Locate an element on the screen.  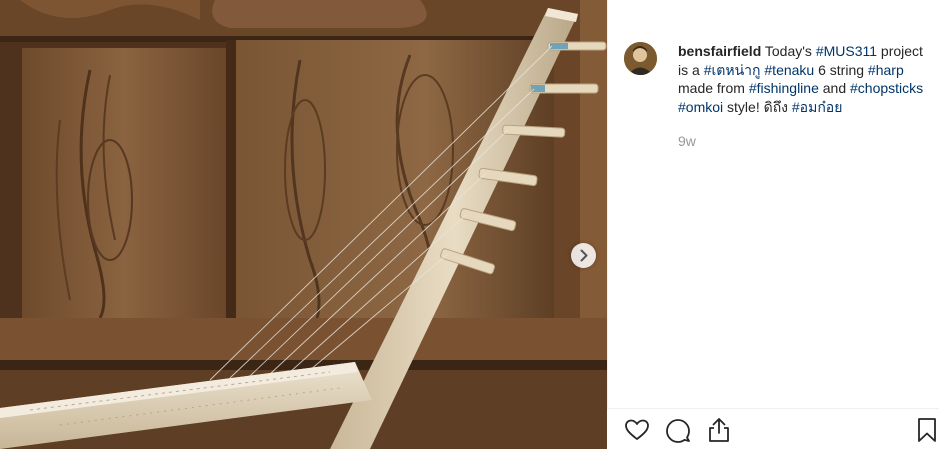
comment-icon is located at coordinates (678, 431).